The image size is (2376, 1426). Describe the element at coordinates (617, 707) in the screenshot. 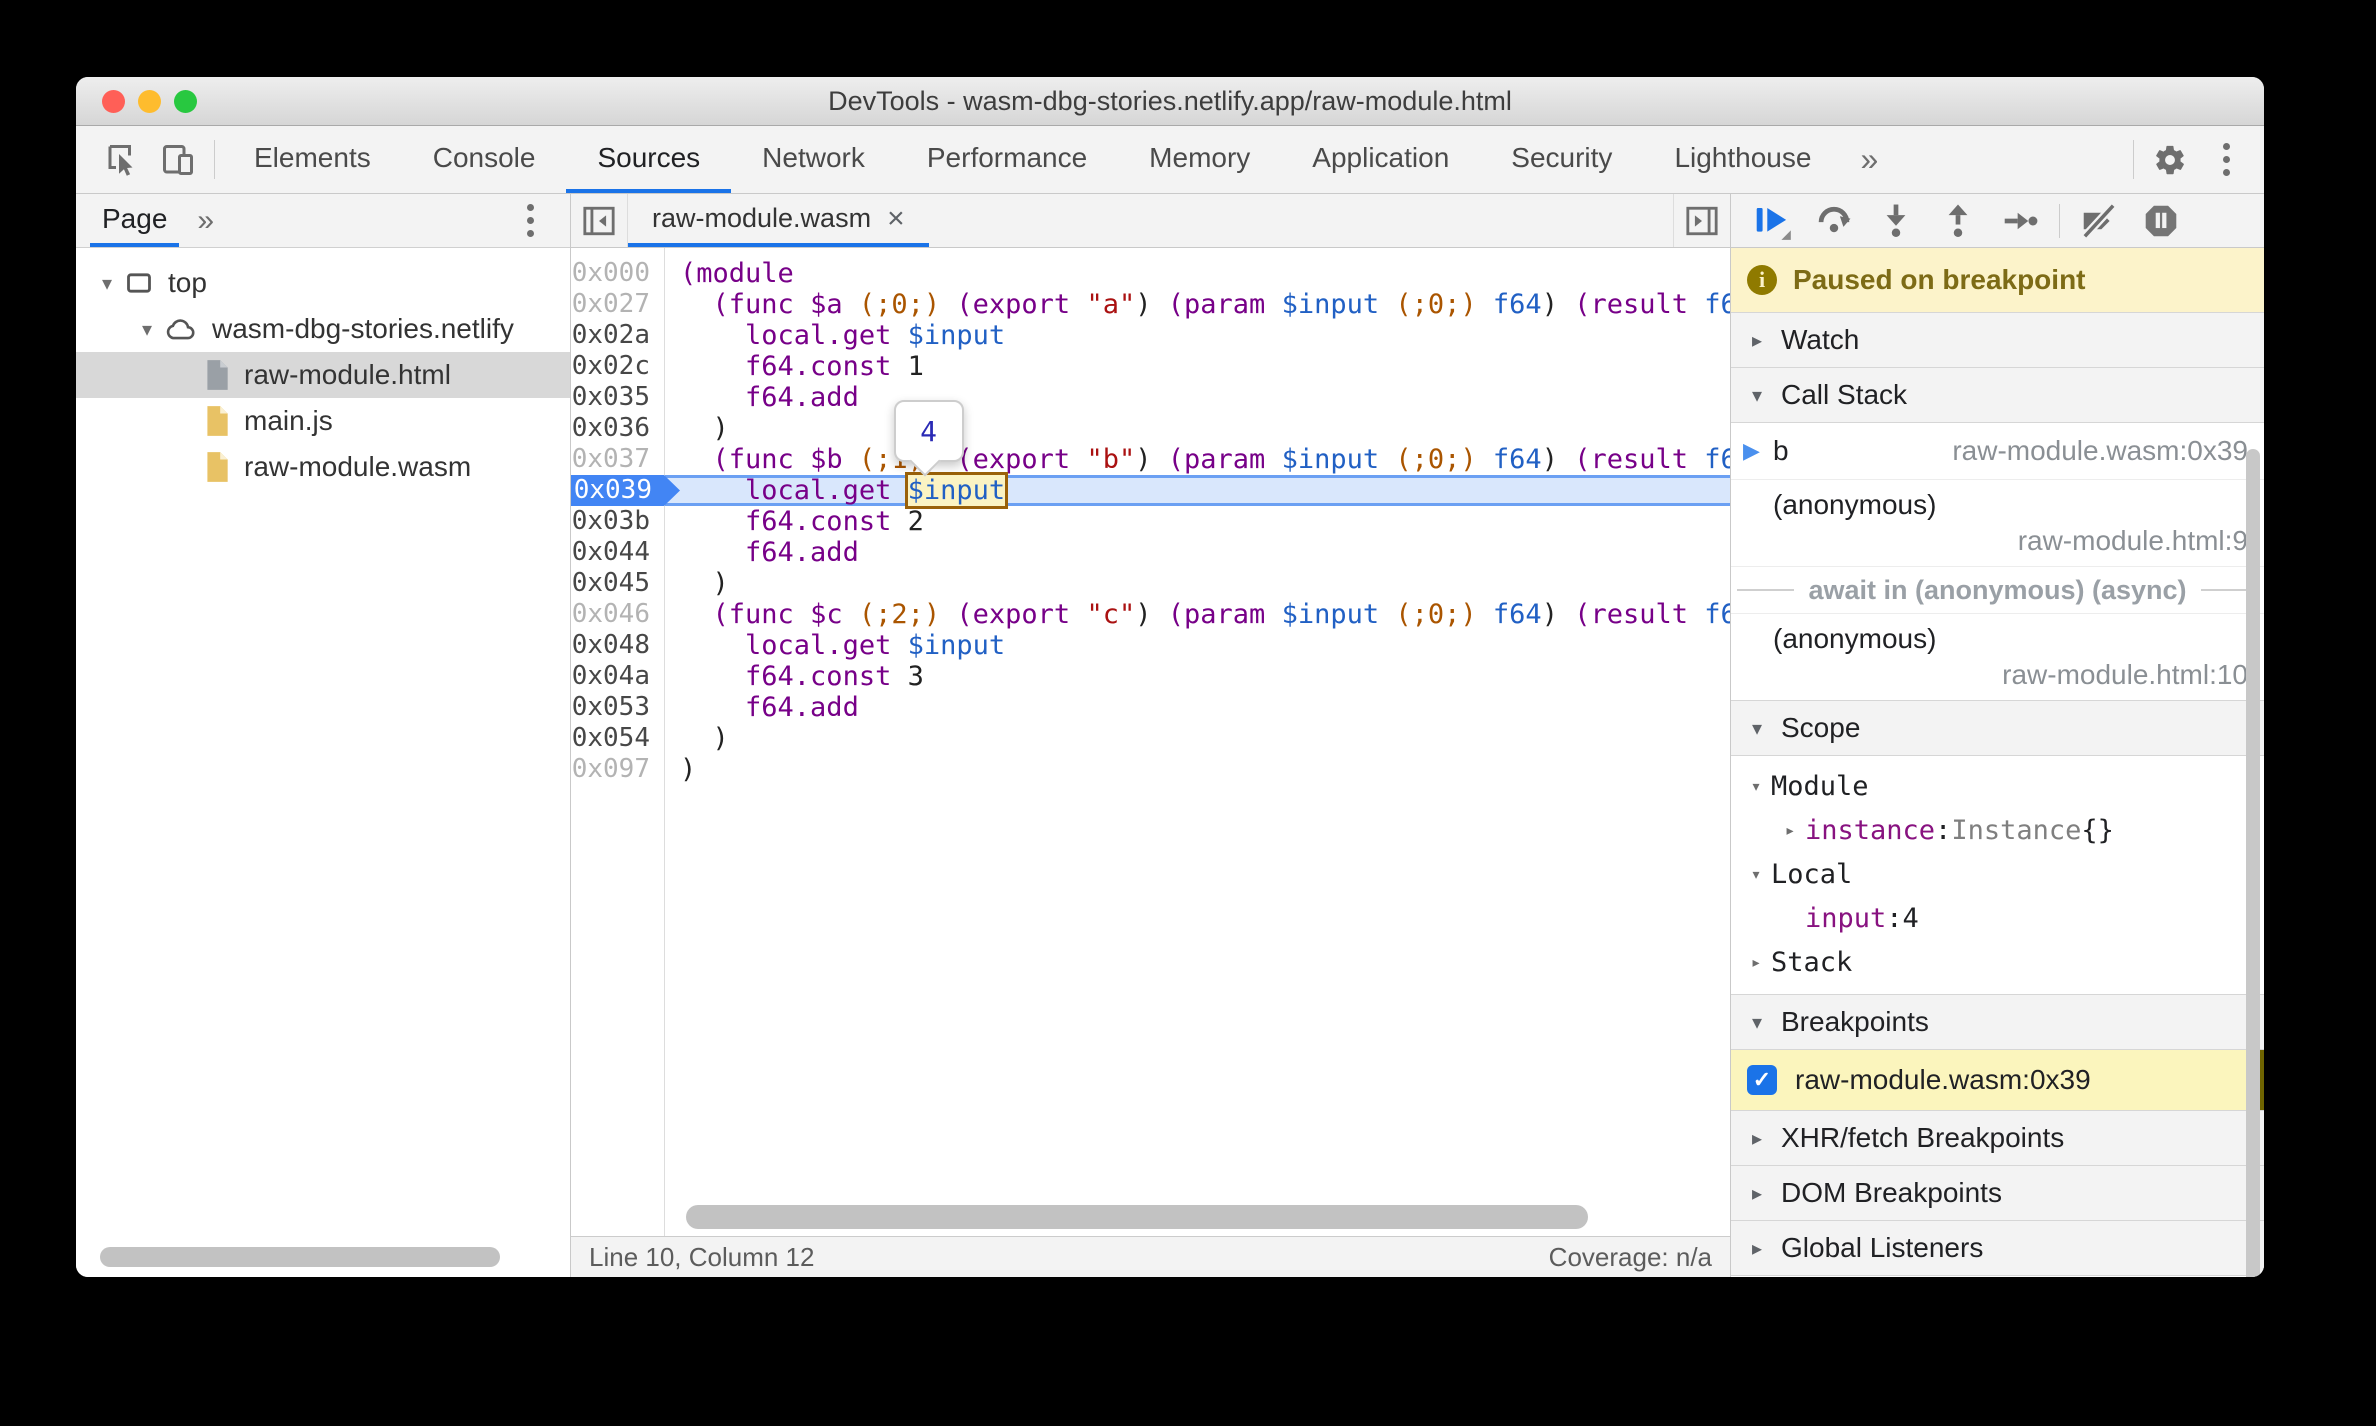

I see `gutter-address: 0x053` at that location.